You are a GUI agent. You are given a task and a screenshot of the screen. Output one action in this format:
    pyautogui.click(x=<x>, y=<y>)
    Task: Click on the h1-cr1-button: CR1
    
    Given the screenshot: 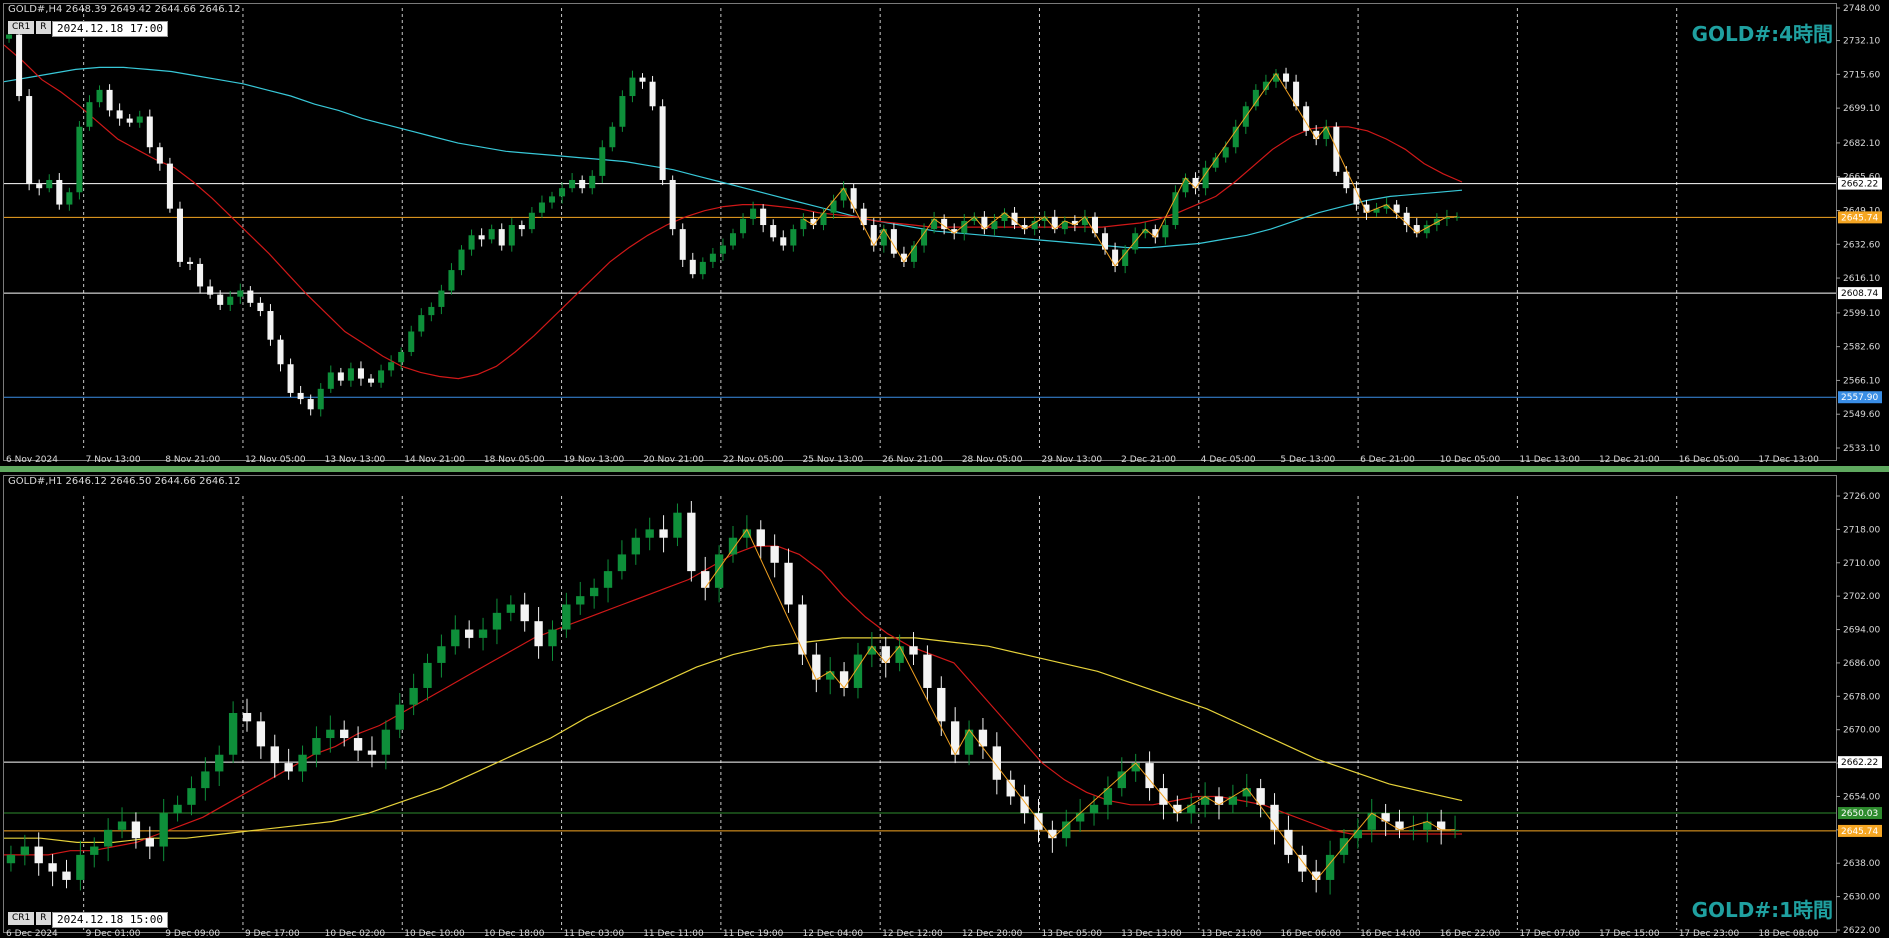 What is the action you would take?
    pyautogui.click(x=21, y=918)
    